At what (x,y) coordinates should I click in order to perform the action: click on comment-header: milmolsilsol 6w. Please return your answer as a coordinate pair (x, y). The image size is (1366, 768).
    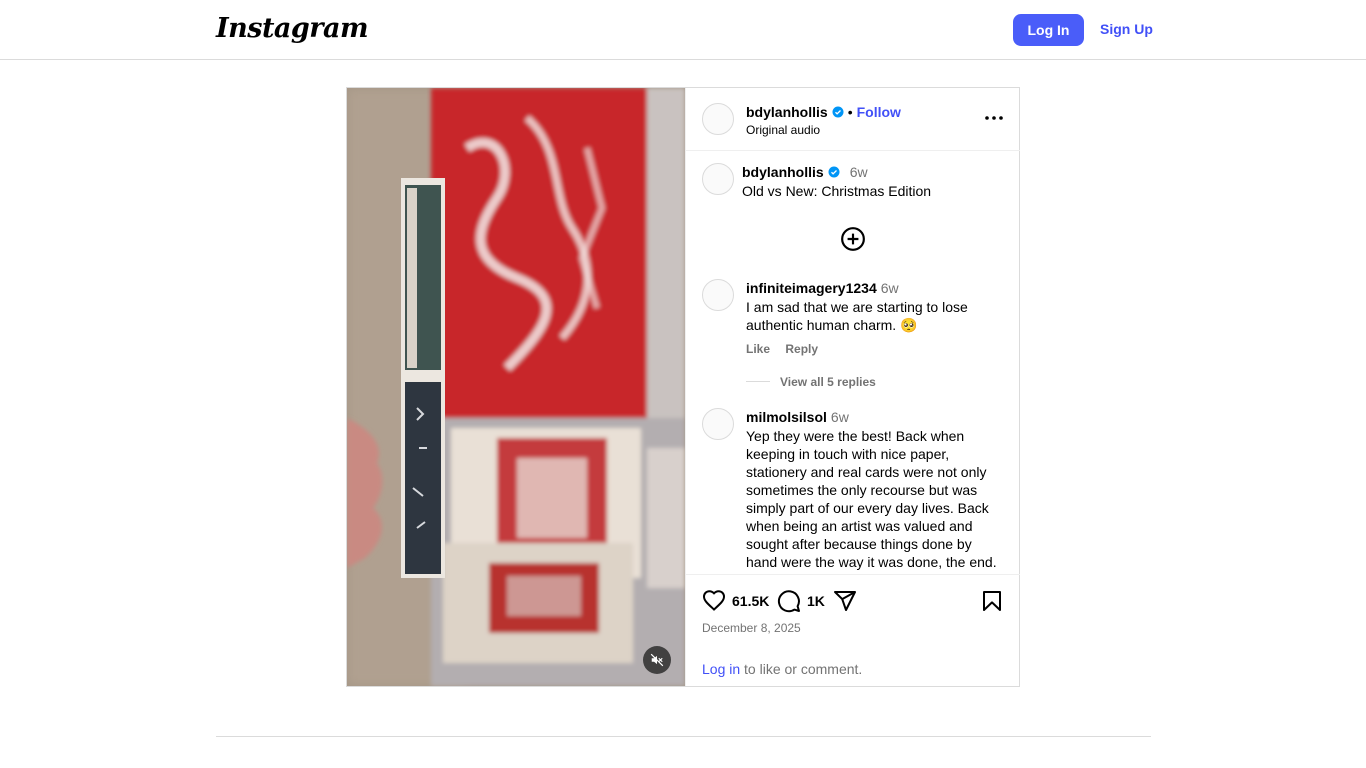
    Looking at the image, I should click on (797, 418).